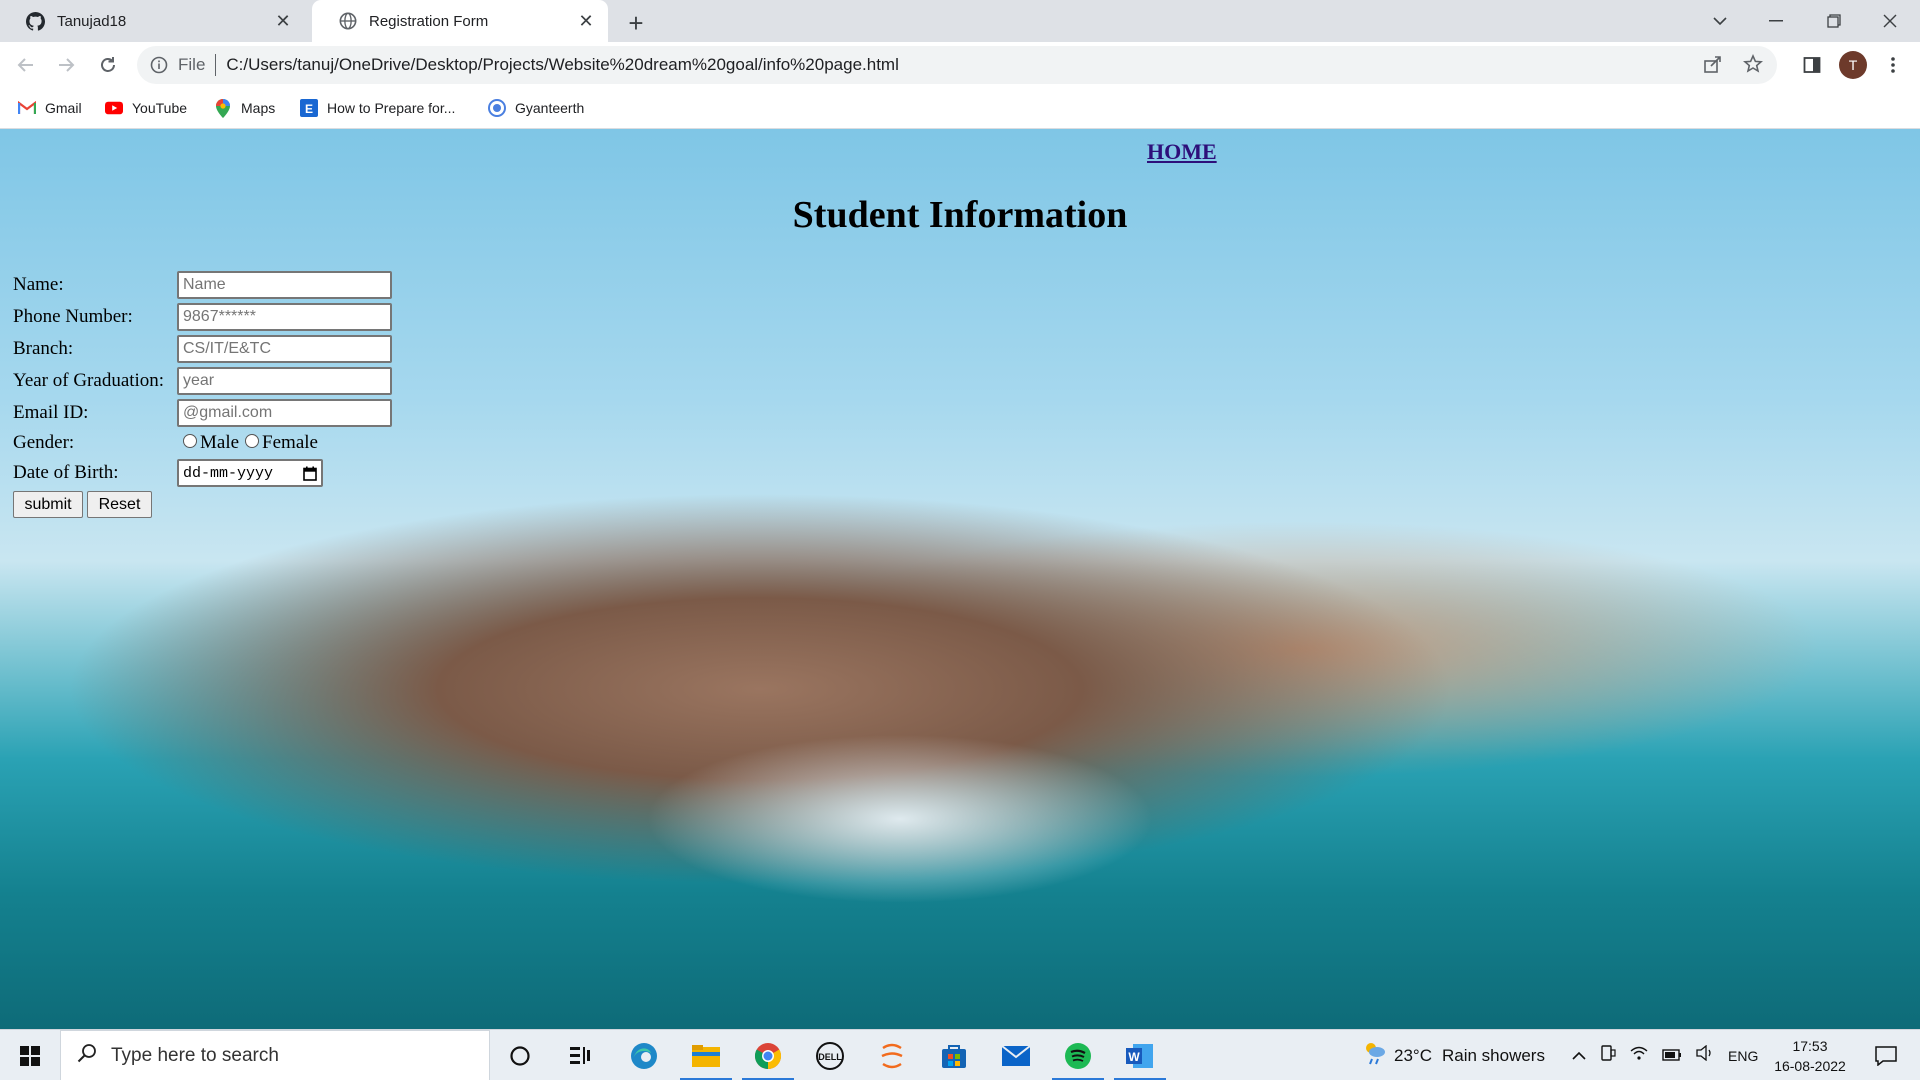 The image size is (1920, 1080). I want to click on weather-condition: Rain showers, so click(1493, 1055).